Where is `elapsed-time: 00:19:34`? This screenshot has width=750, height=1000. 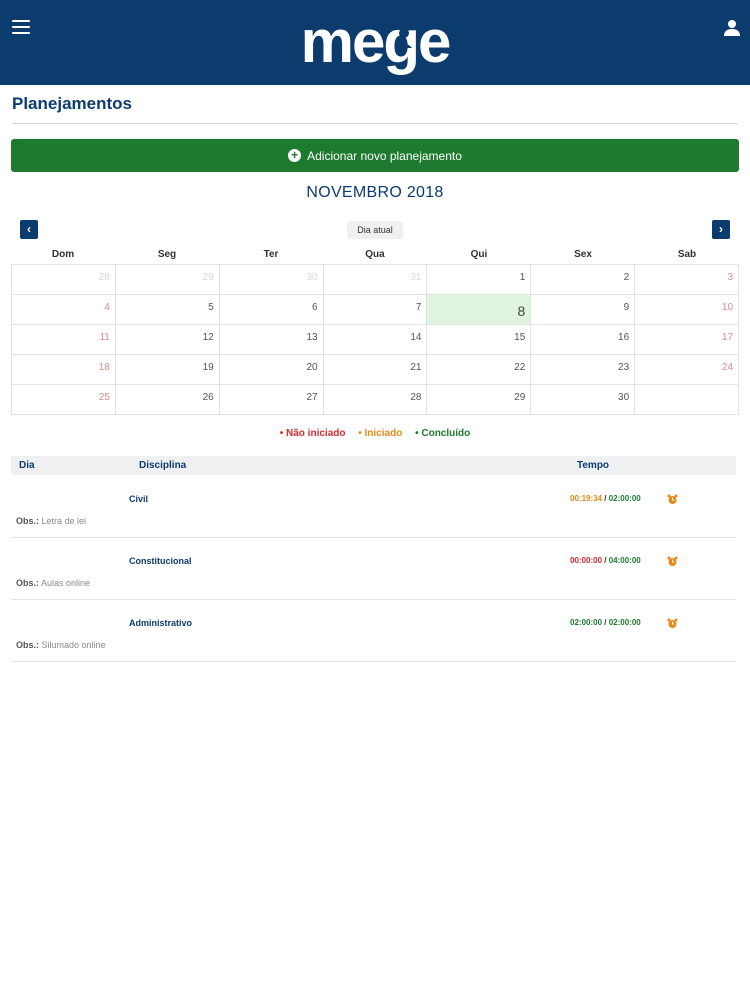 elapsed-time: 00:19:34 is located at coordinates (586, 498).